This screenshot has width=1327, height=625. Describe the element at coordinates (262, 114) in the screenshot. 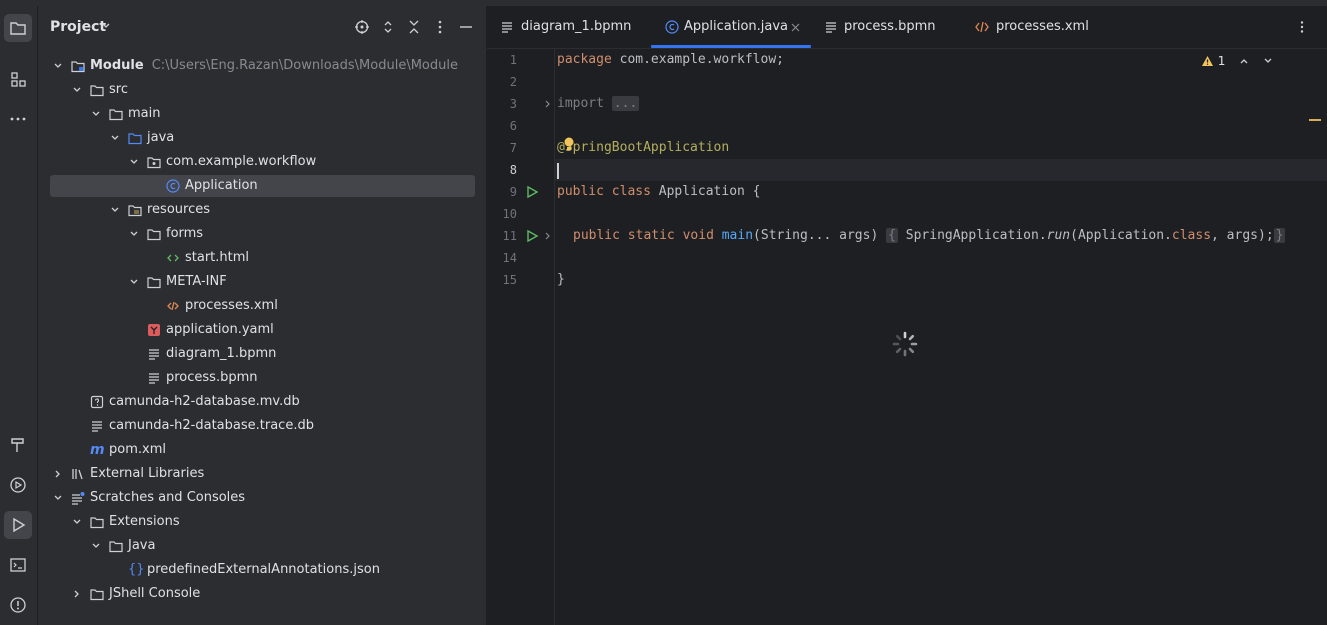

I see `tree-item-main: main` at that location.